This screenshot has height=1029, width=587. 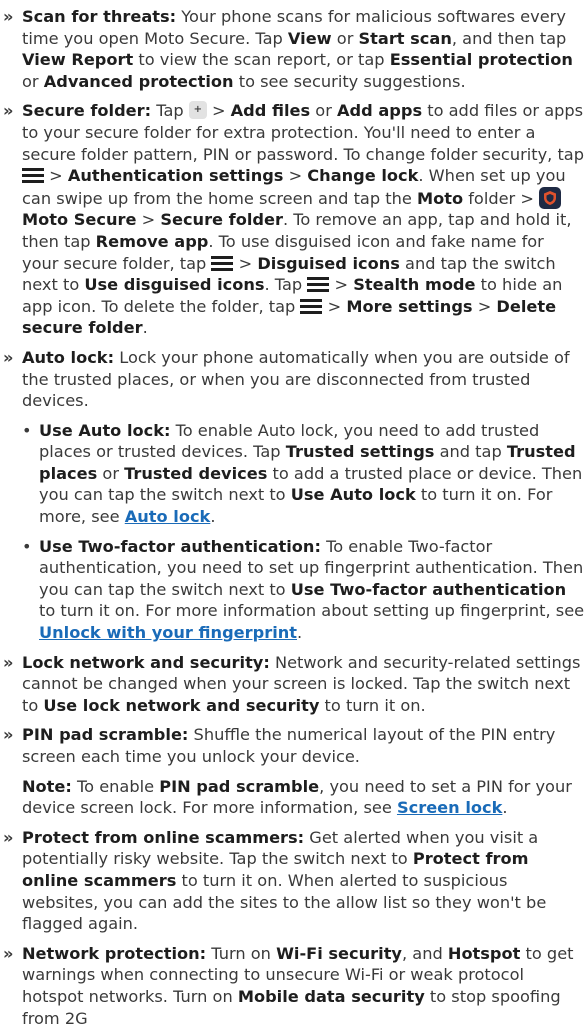 What do you see at coordinates (170, 111) in the screenshot?
I see `text: Tap` at bounding box center [170, 111].